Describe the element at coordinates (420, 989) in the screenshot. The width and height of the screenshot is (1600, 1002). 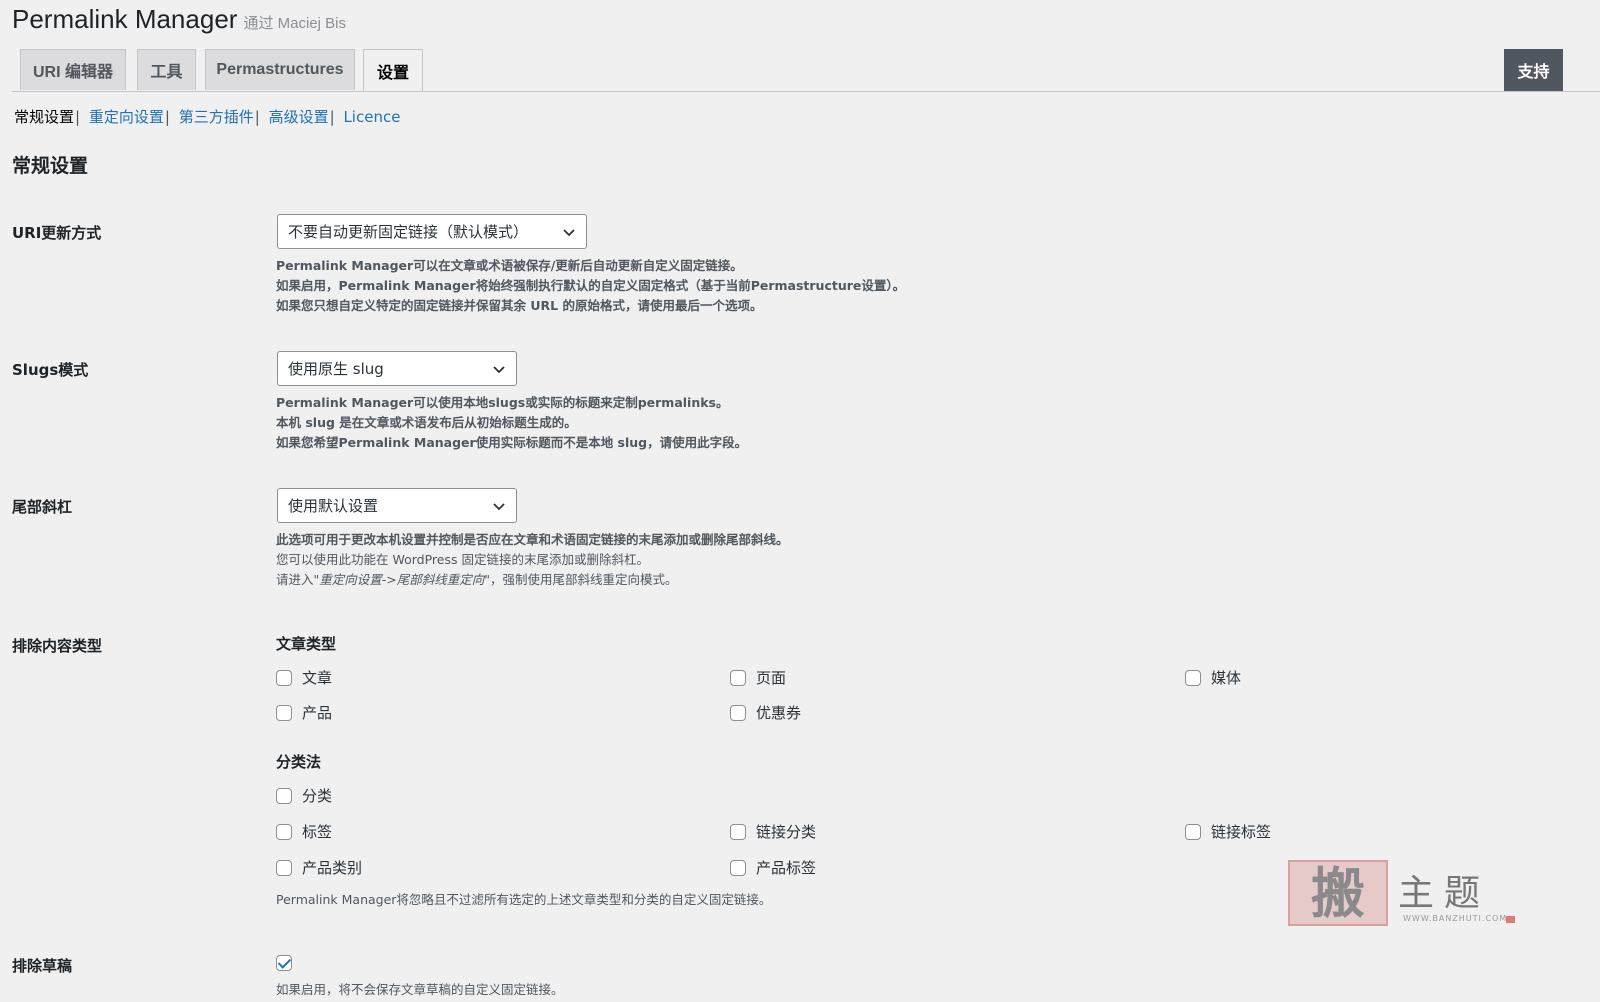
I see `exclude-drafts-desc: 如果启用，将不会保存文章草稿的自定义固定链接。` at that location.